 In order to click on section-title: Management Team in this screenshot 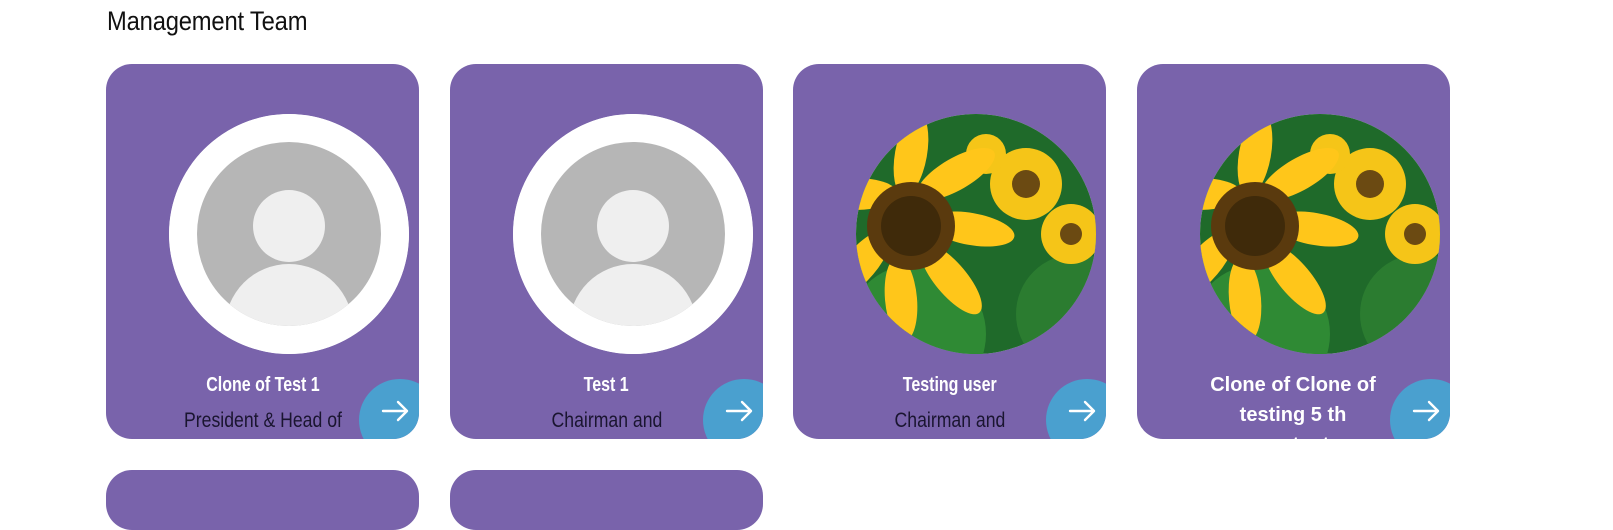, I will do `click(207, 21)`.